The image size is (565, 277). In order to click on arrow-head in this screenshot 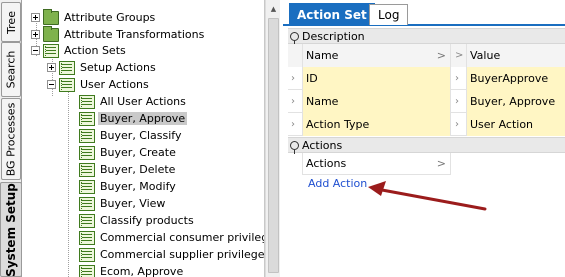, I will do `click(377, 188)`.